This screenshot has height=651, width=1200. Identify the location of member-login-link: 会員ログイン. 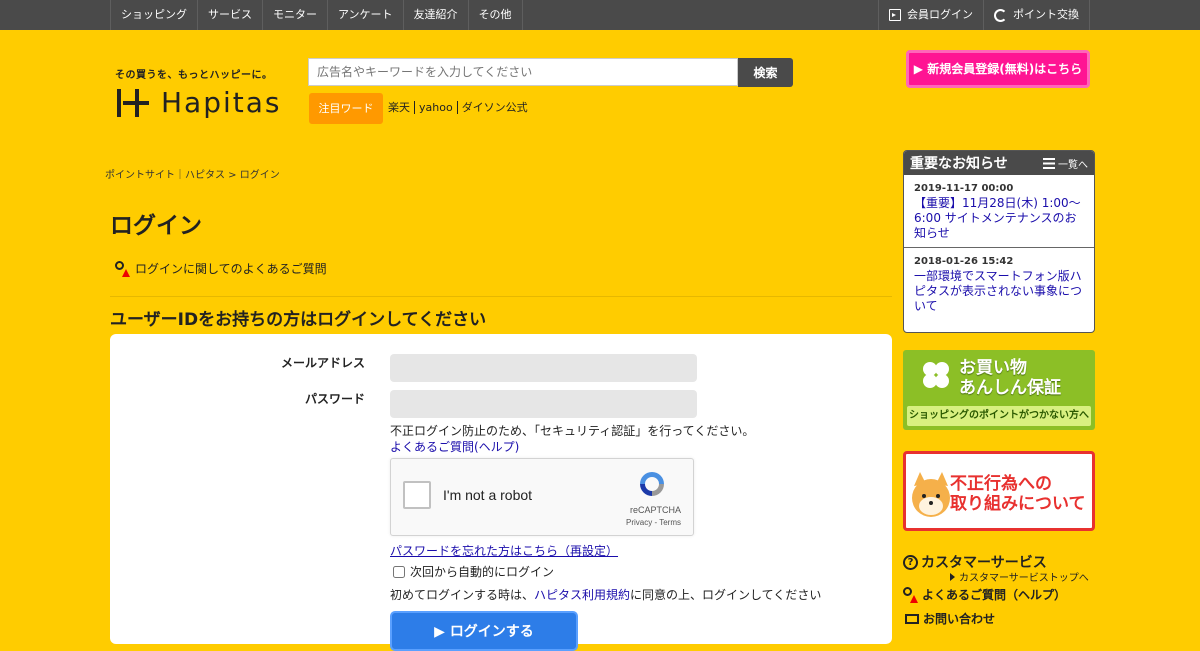
(931, 15).